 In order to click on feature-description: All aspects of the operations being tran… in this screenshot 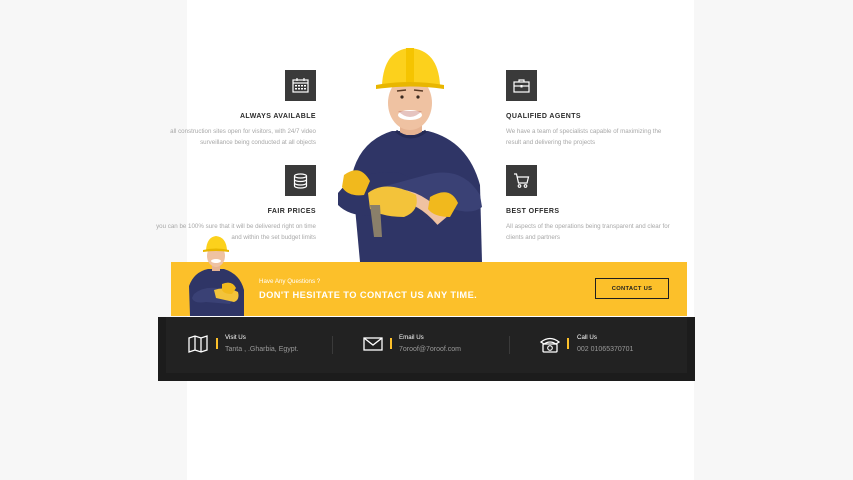, I will do `click(588, 232)`.